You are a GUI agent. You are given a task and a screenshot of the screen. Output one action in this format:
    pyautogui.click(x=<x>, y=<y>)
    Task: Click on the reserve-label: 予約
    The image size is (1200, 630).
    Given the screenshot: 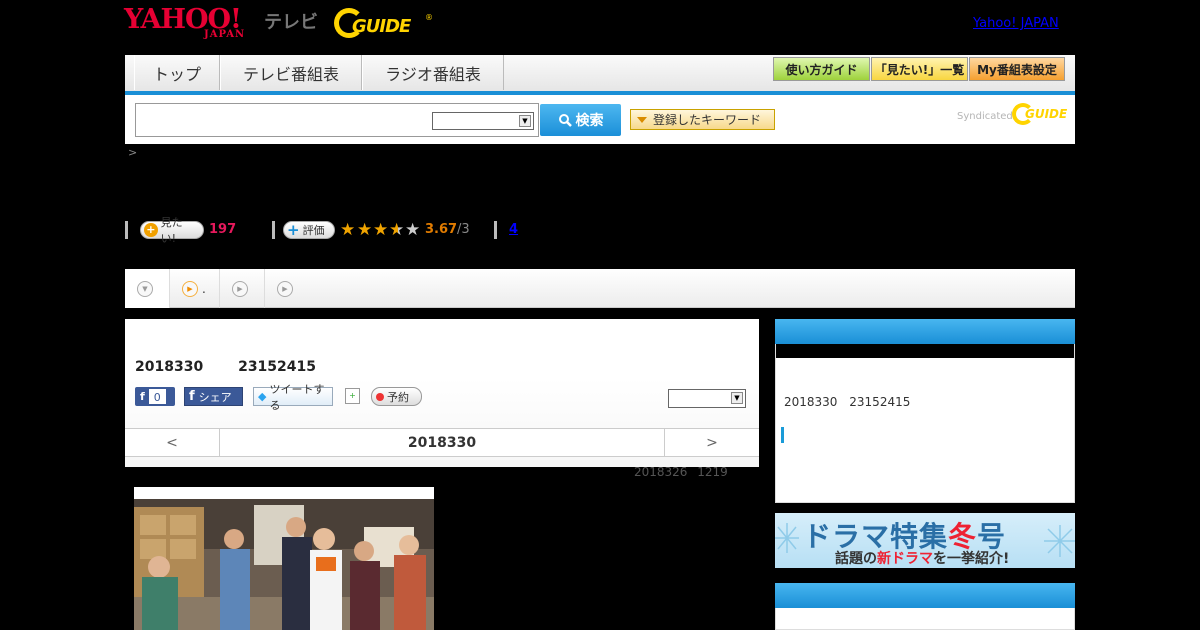 What is the action you would take?
    pyautogui.click(x=398, y=397)
    